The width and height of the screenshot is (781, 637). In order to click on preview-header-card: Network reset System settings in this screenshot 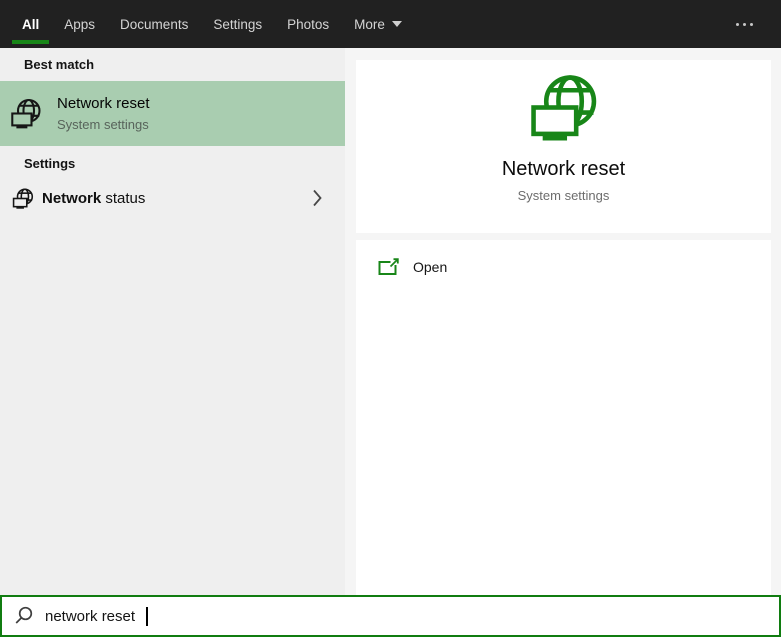, I will do `click(563, 146)`.